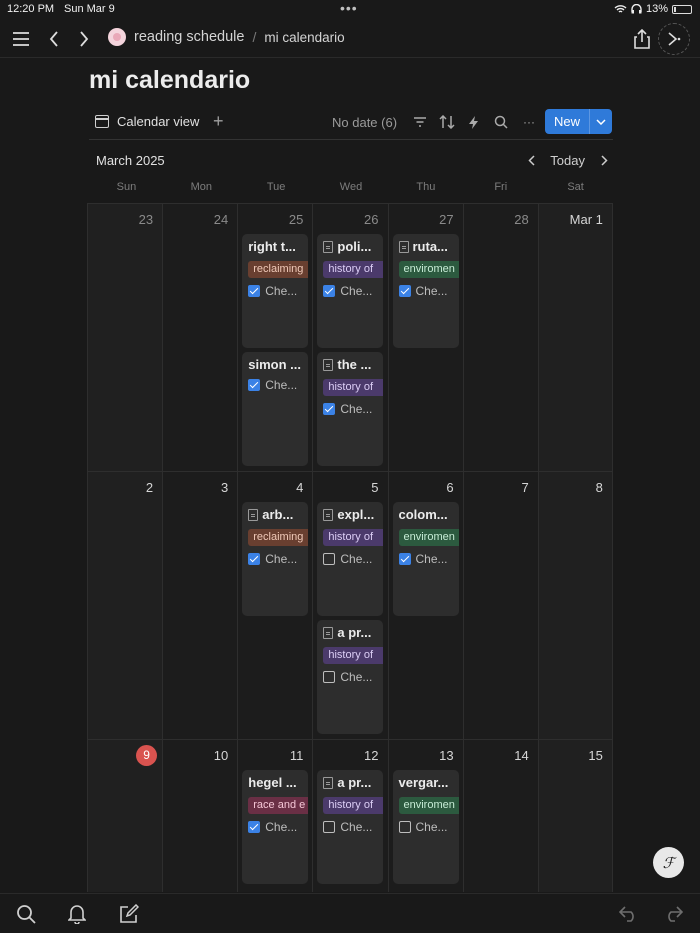  What do you see at coordinates (604, 160) in the screenshot?
I see `next-month-icon` at bounding box center [604, 160].